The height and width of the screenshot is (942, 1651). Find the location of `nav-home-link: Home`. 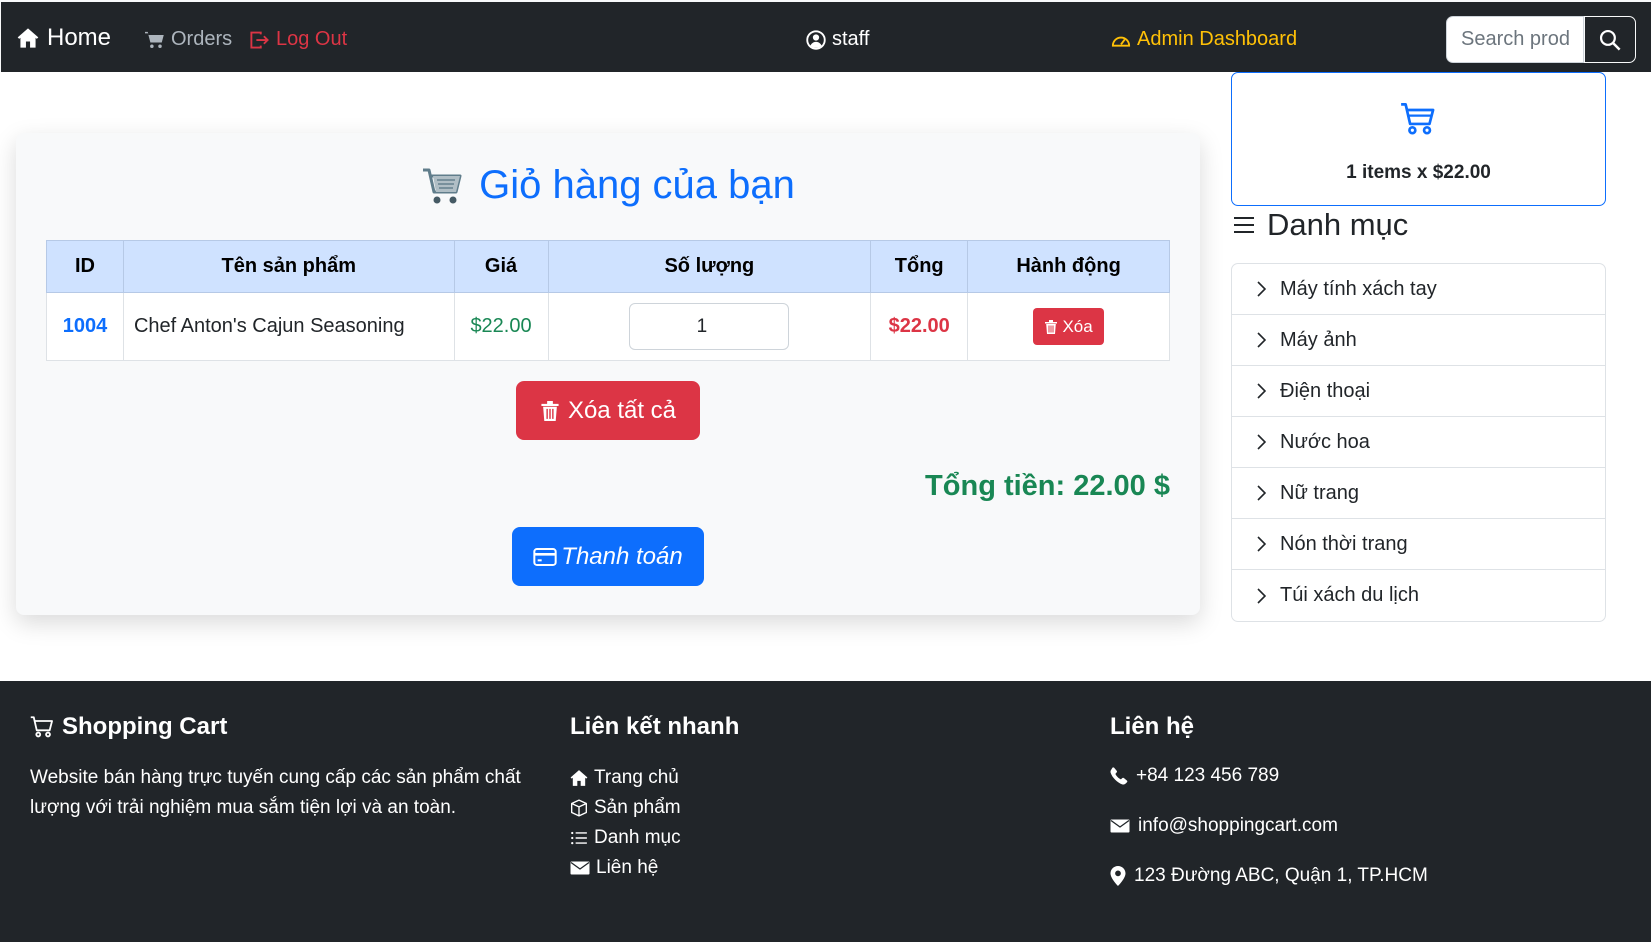

nav-home-link: Home is located at coordinates (64, 38).